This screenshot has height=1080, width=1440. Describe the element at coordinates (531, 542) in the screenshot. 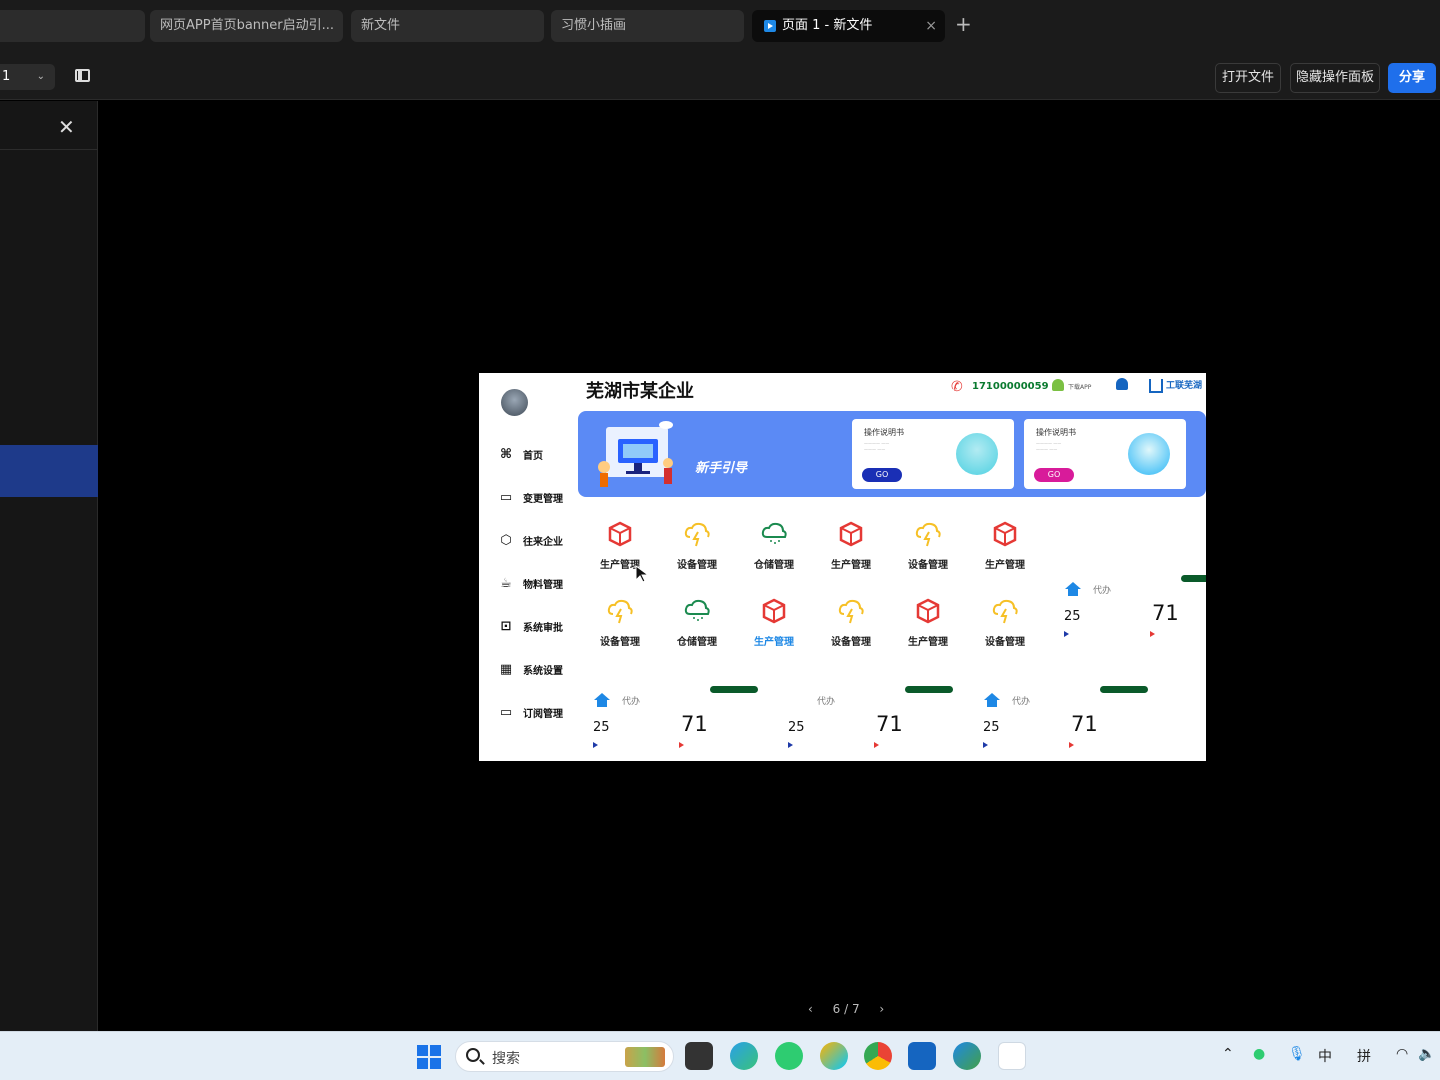

I see `nav-item-partners: ⬡ 往来企业` at that location.